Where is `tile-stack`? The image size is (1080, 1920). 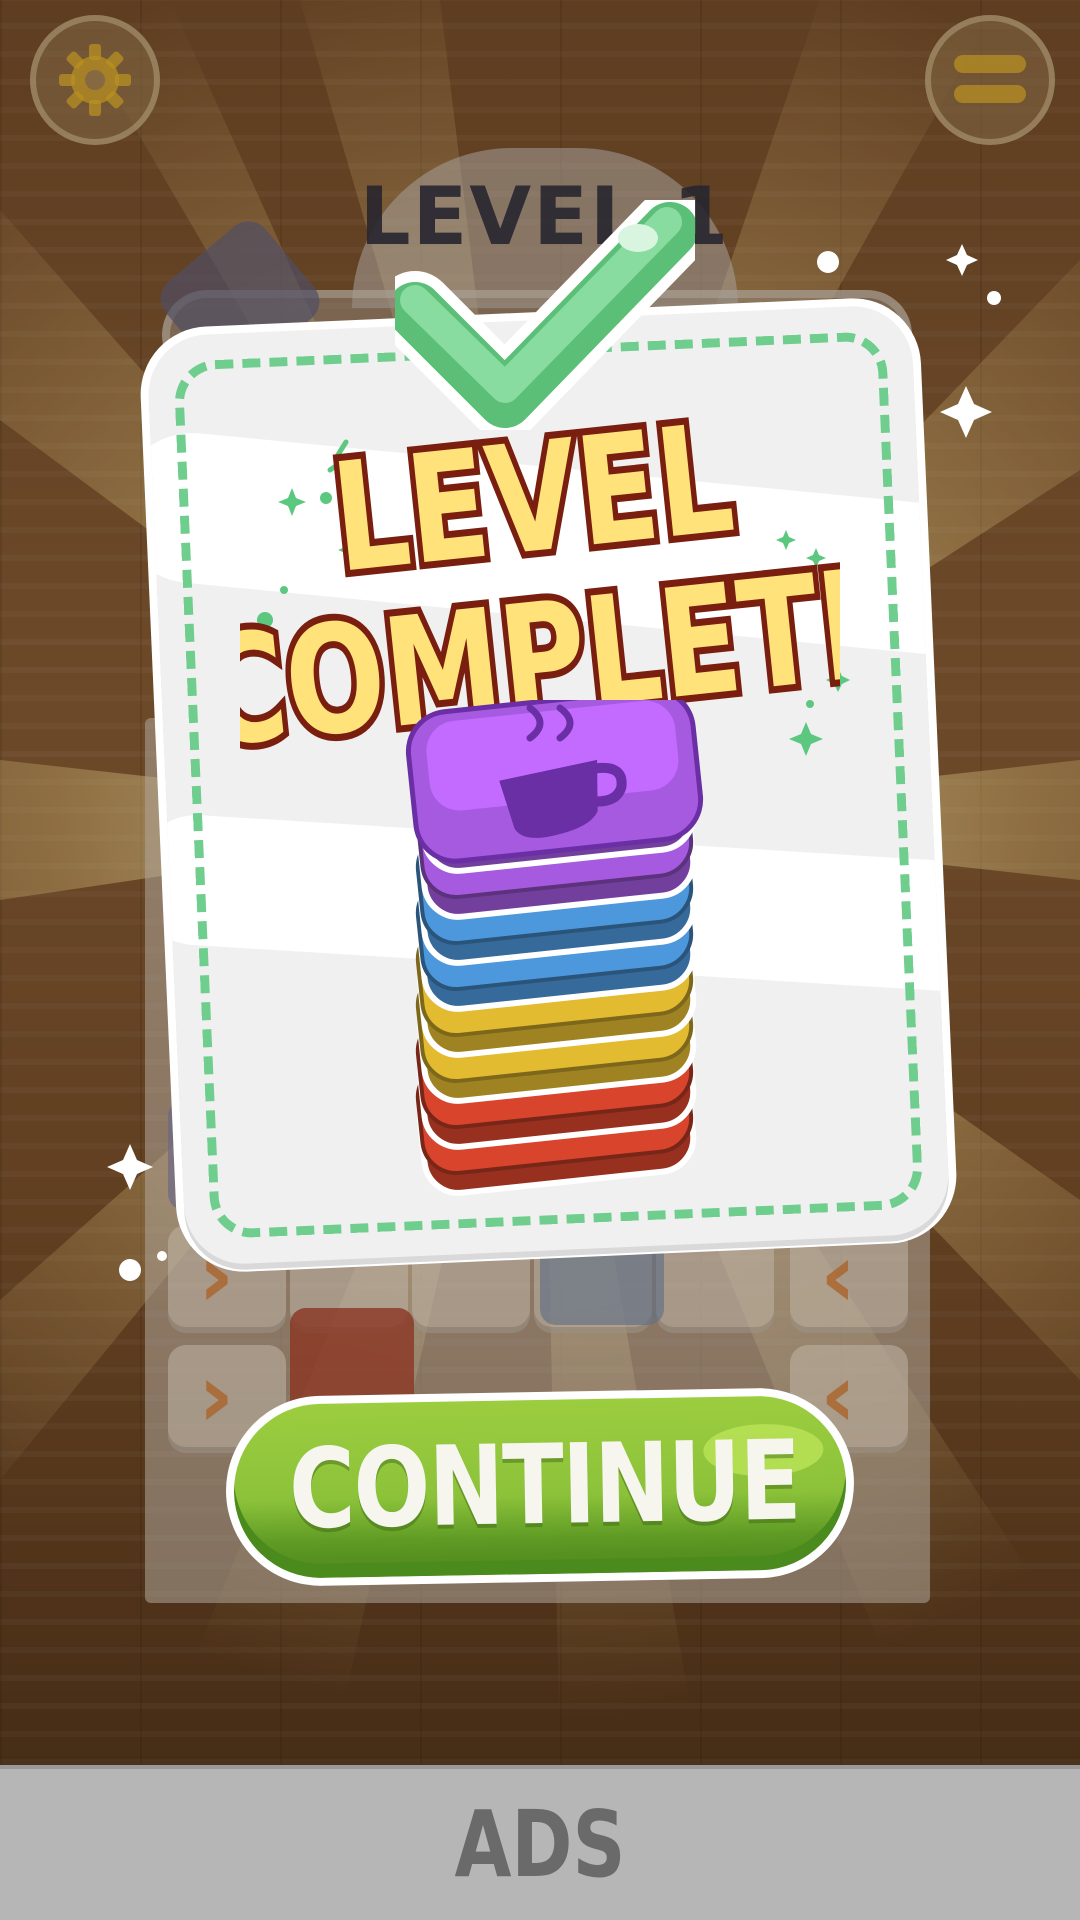 tile-stack is located at coordinates (554, 948).